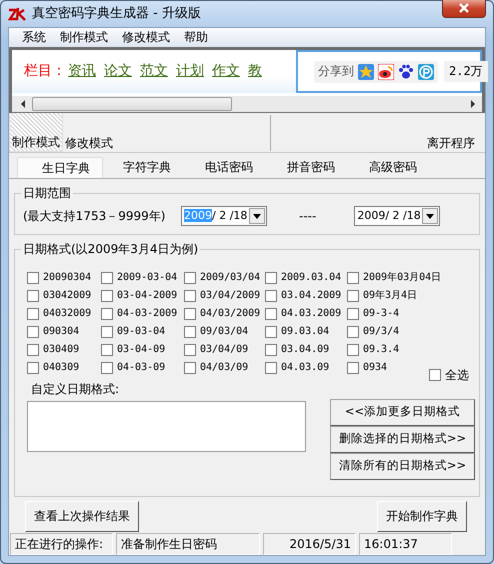  Describe the element at coordinates (146, 37) in the screenshot. I see `menu-item: 修改模式` at that location.